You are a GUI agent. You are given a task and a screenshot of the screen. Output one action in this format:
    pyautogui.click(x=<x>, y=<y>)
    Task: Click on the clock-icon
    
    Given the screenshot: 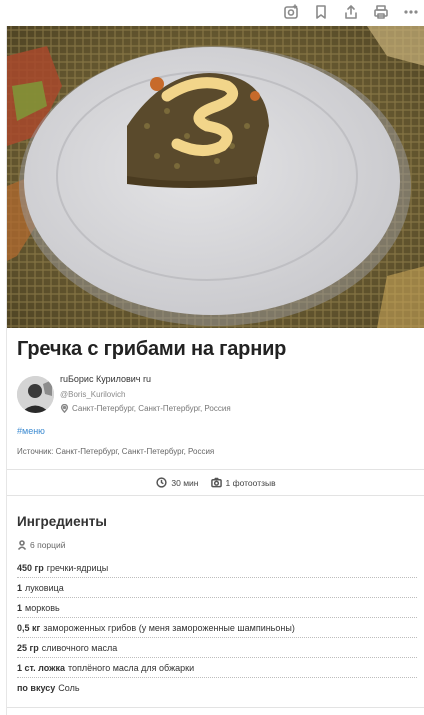 What is the action you would take?
    pyautogui.click(x=162, y=482)
    